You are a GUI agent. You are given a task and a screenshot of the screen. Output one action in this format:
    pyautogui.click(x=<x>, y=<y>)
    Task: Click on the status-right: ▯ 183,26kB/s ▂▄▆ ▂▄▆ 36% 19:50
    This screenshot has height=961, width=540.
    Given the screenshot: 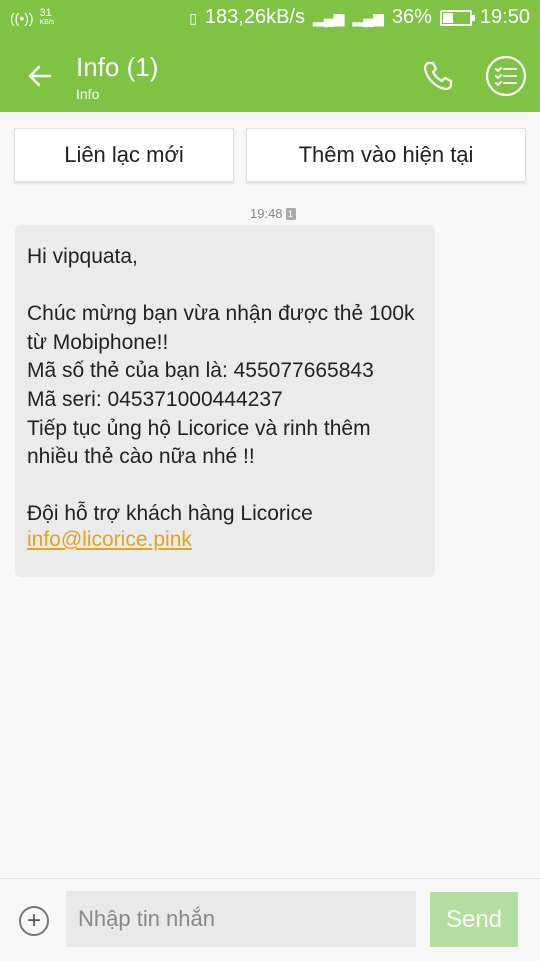 What is the action you would take?
    pyautogui.click(x=359, y=17)
    